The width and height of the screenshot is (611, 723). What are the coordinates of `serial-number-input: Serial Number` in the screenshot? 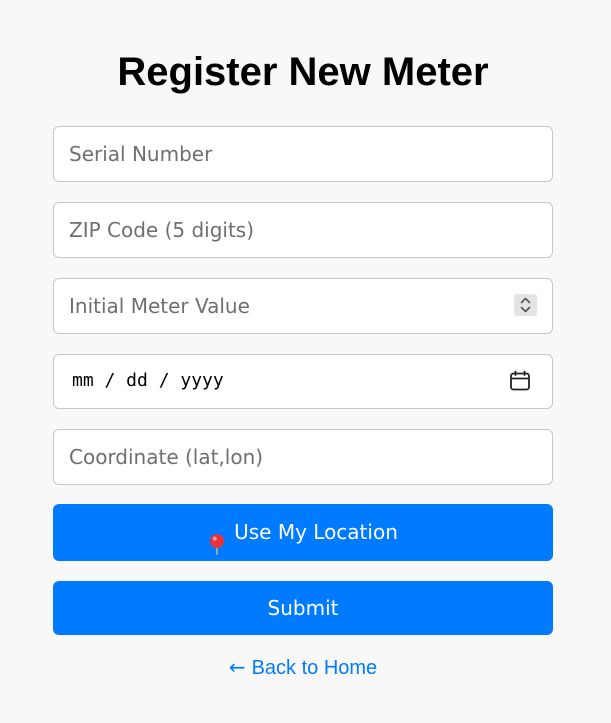 It's located at (303, 154).